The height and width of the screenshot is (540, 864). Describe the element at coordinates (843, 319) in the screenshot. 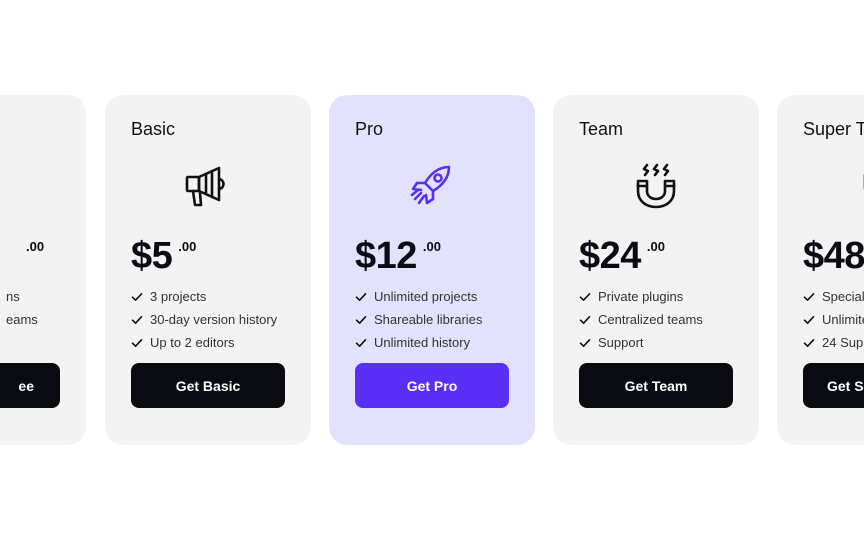

I see `feature-text: Unlimite` at that location.